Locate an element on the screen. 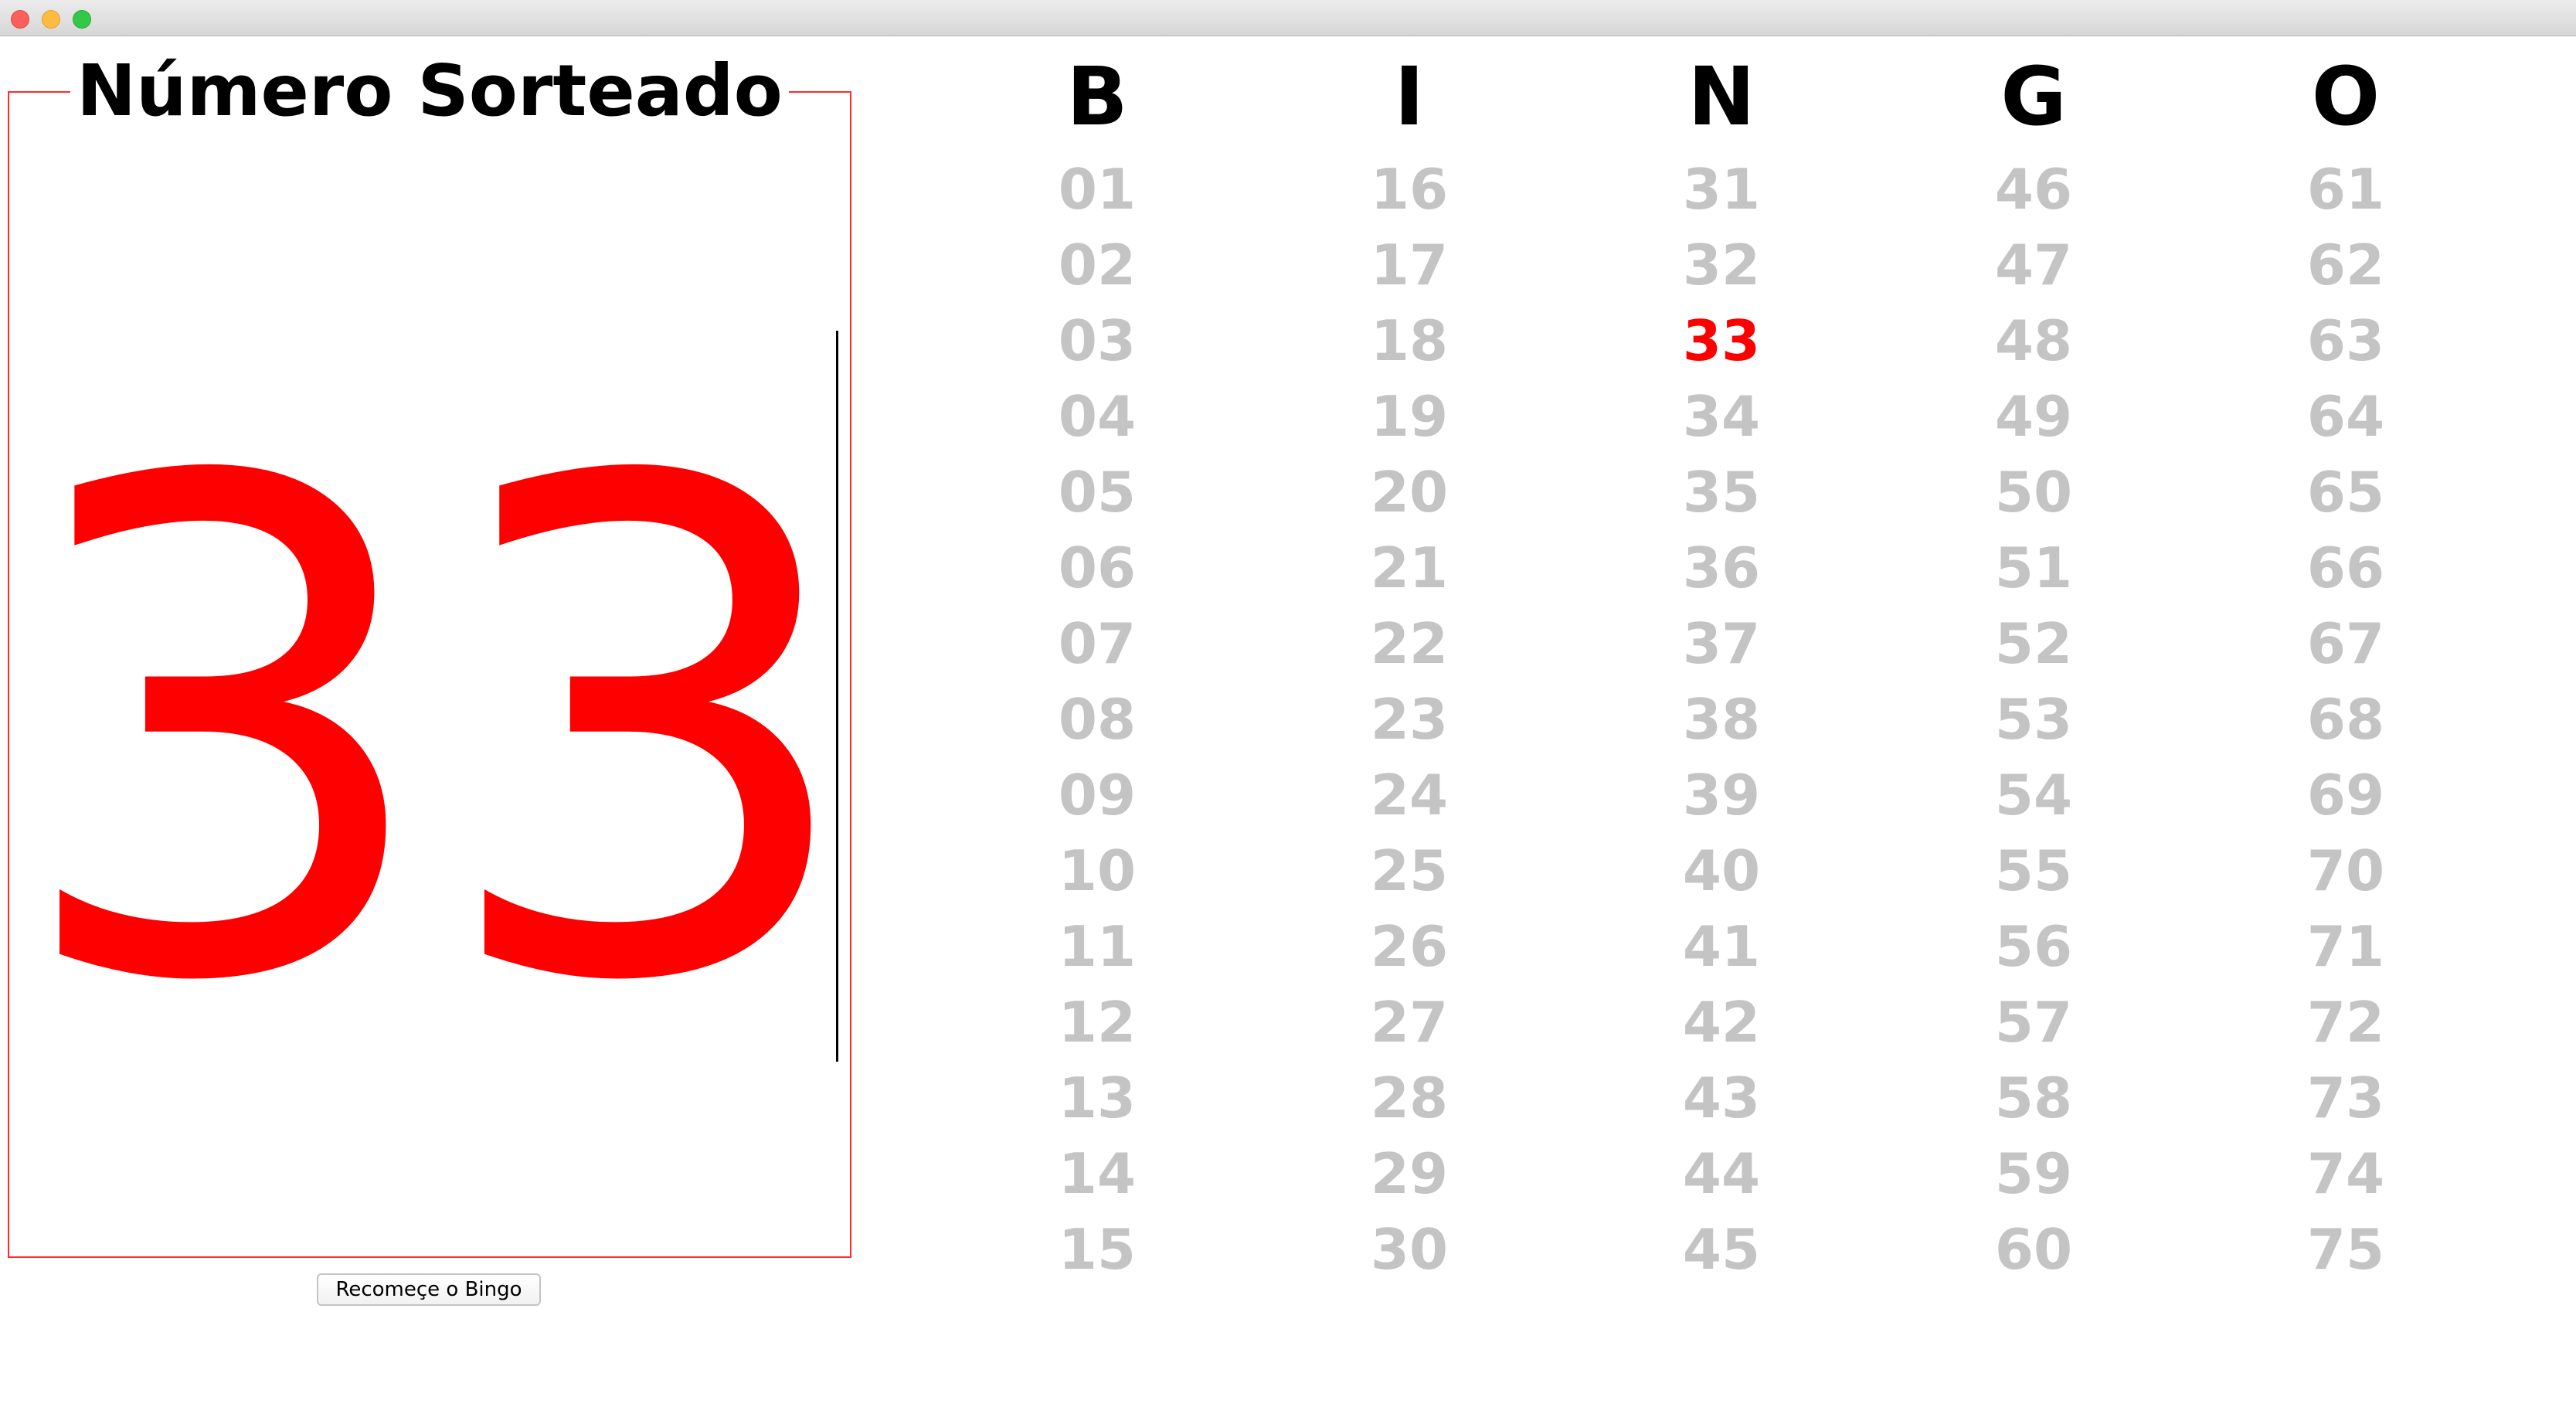  bingo-number: 68 is located at coordinates (2345, 719).